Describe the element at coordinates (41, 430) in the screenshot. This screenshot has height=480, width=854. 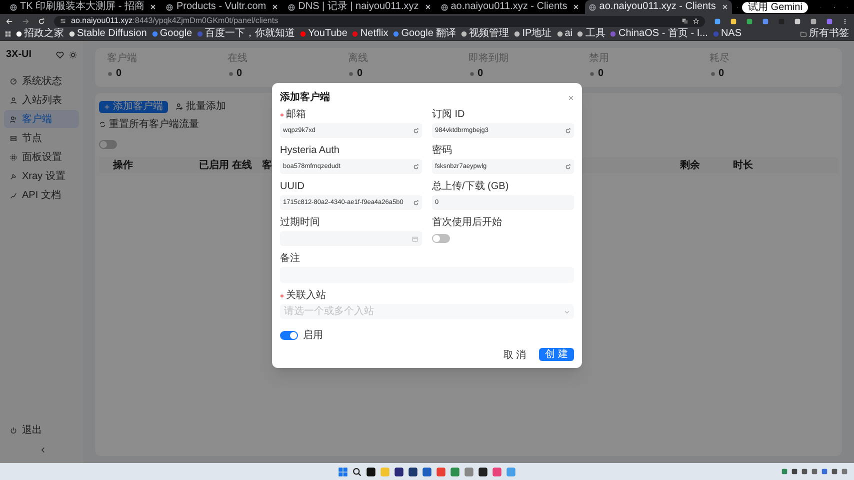
I see `logout-item: 退出` at that location.